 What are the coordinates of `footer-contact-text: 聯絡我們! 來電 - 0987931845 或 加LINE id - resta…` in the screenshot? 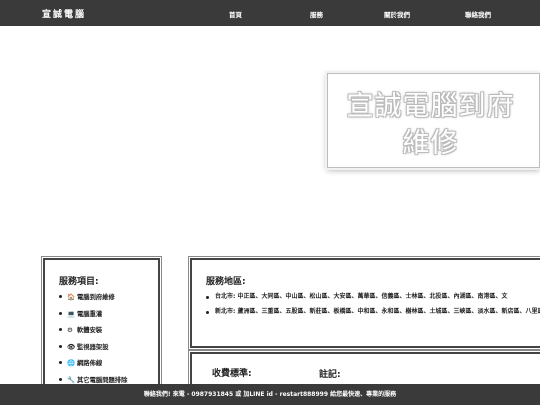 It's located at (270, 394).